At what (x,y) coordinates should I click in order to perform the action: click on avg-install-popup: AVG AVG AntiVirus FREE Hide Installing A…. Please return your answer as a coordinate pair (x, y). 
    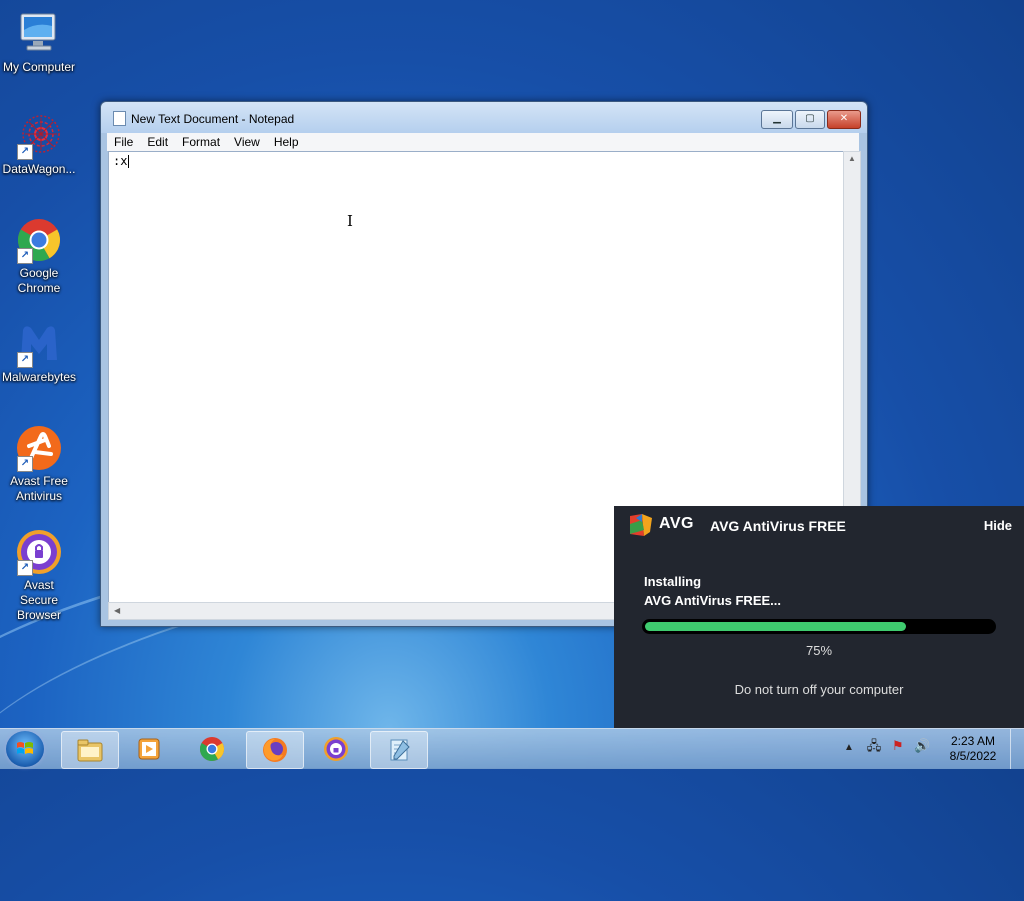
    Looking at the image, I should click on (819, 617).